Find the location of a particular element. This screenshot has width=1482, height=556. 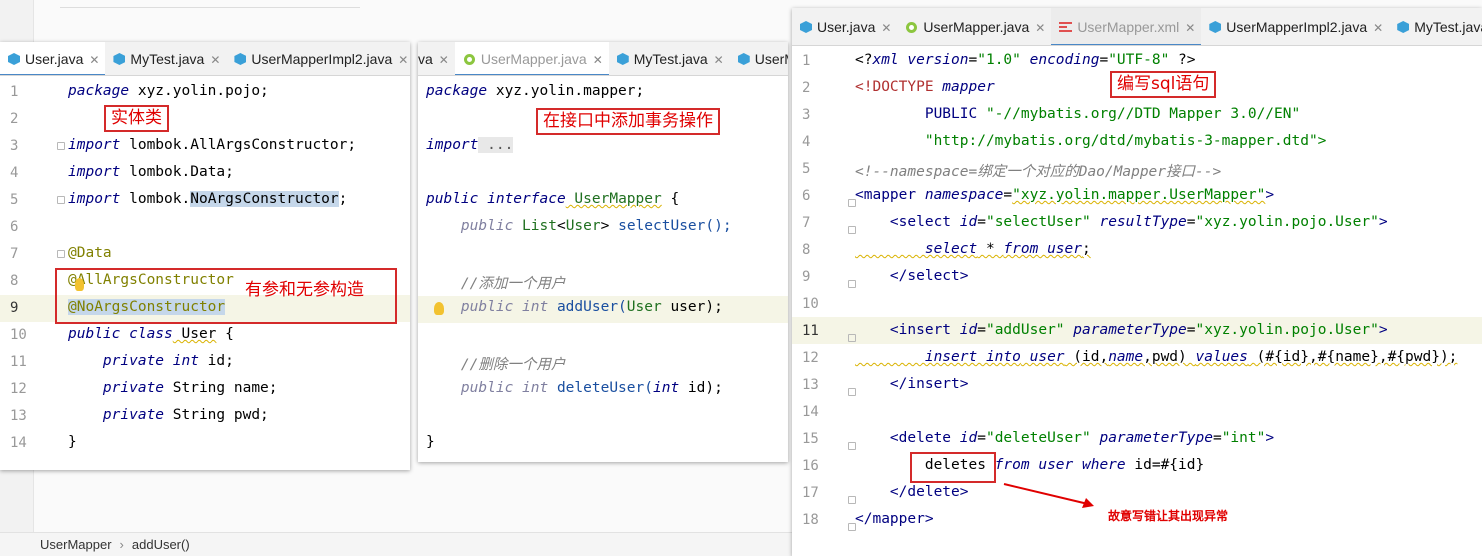

code-line: private String pwd; is located at coordinates (168, 415).